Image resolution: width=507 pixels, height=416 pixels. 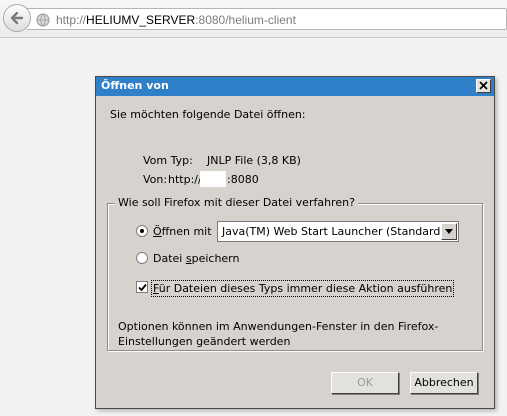 I want to click on cancel-button: Abbrechen, so click(x=444, y=383).